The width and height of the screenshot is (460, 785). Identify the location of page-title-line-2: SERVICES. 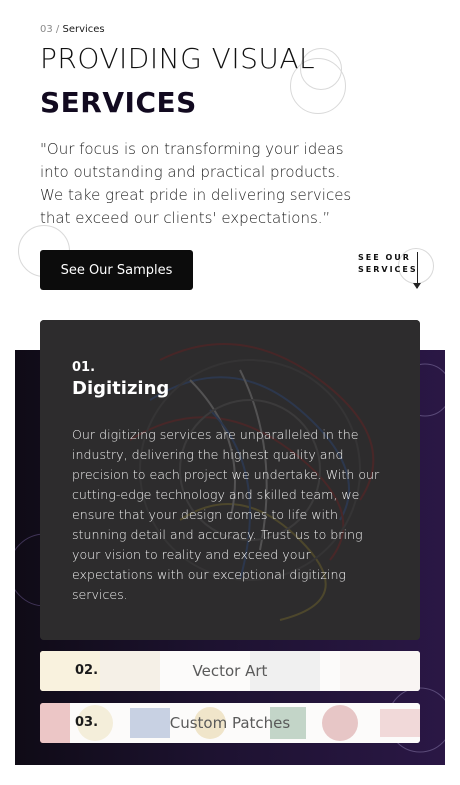
(118, 102).